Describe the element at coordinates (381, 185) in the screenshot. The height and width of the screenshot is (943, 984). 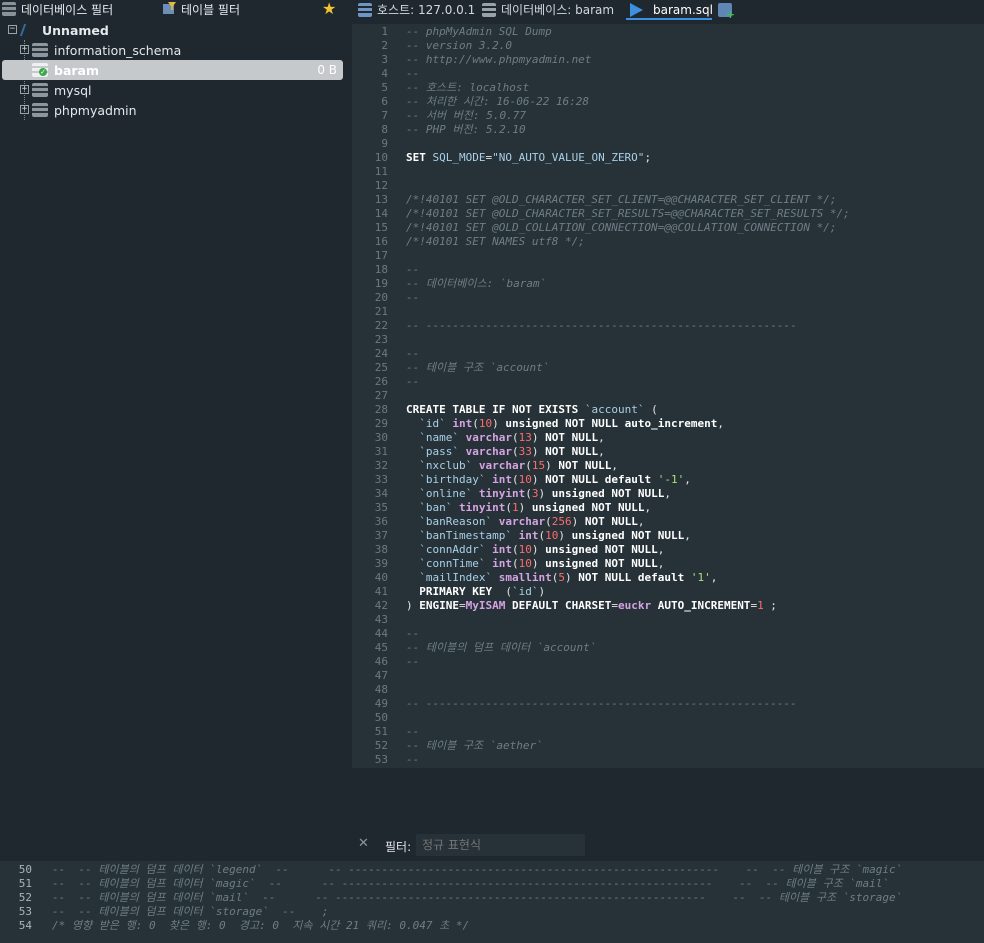
I see `line-number: 12` at that location.